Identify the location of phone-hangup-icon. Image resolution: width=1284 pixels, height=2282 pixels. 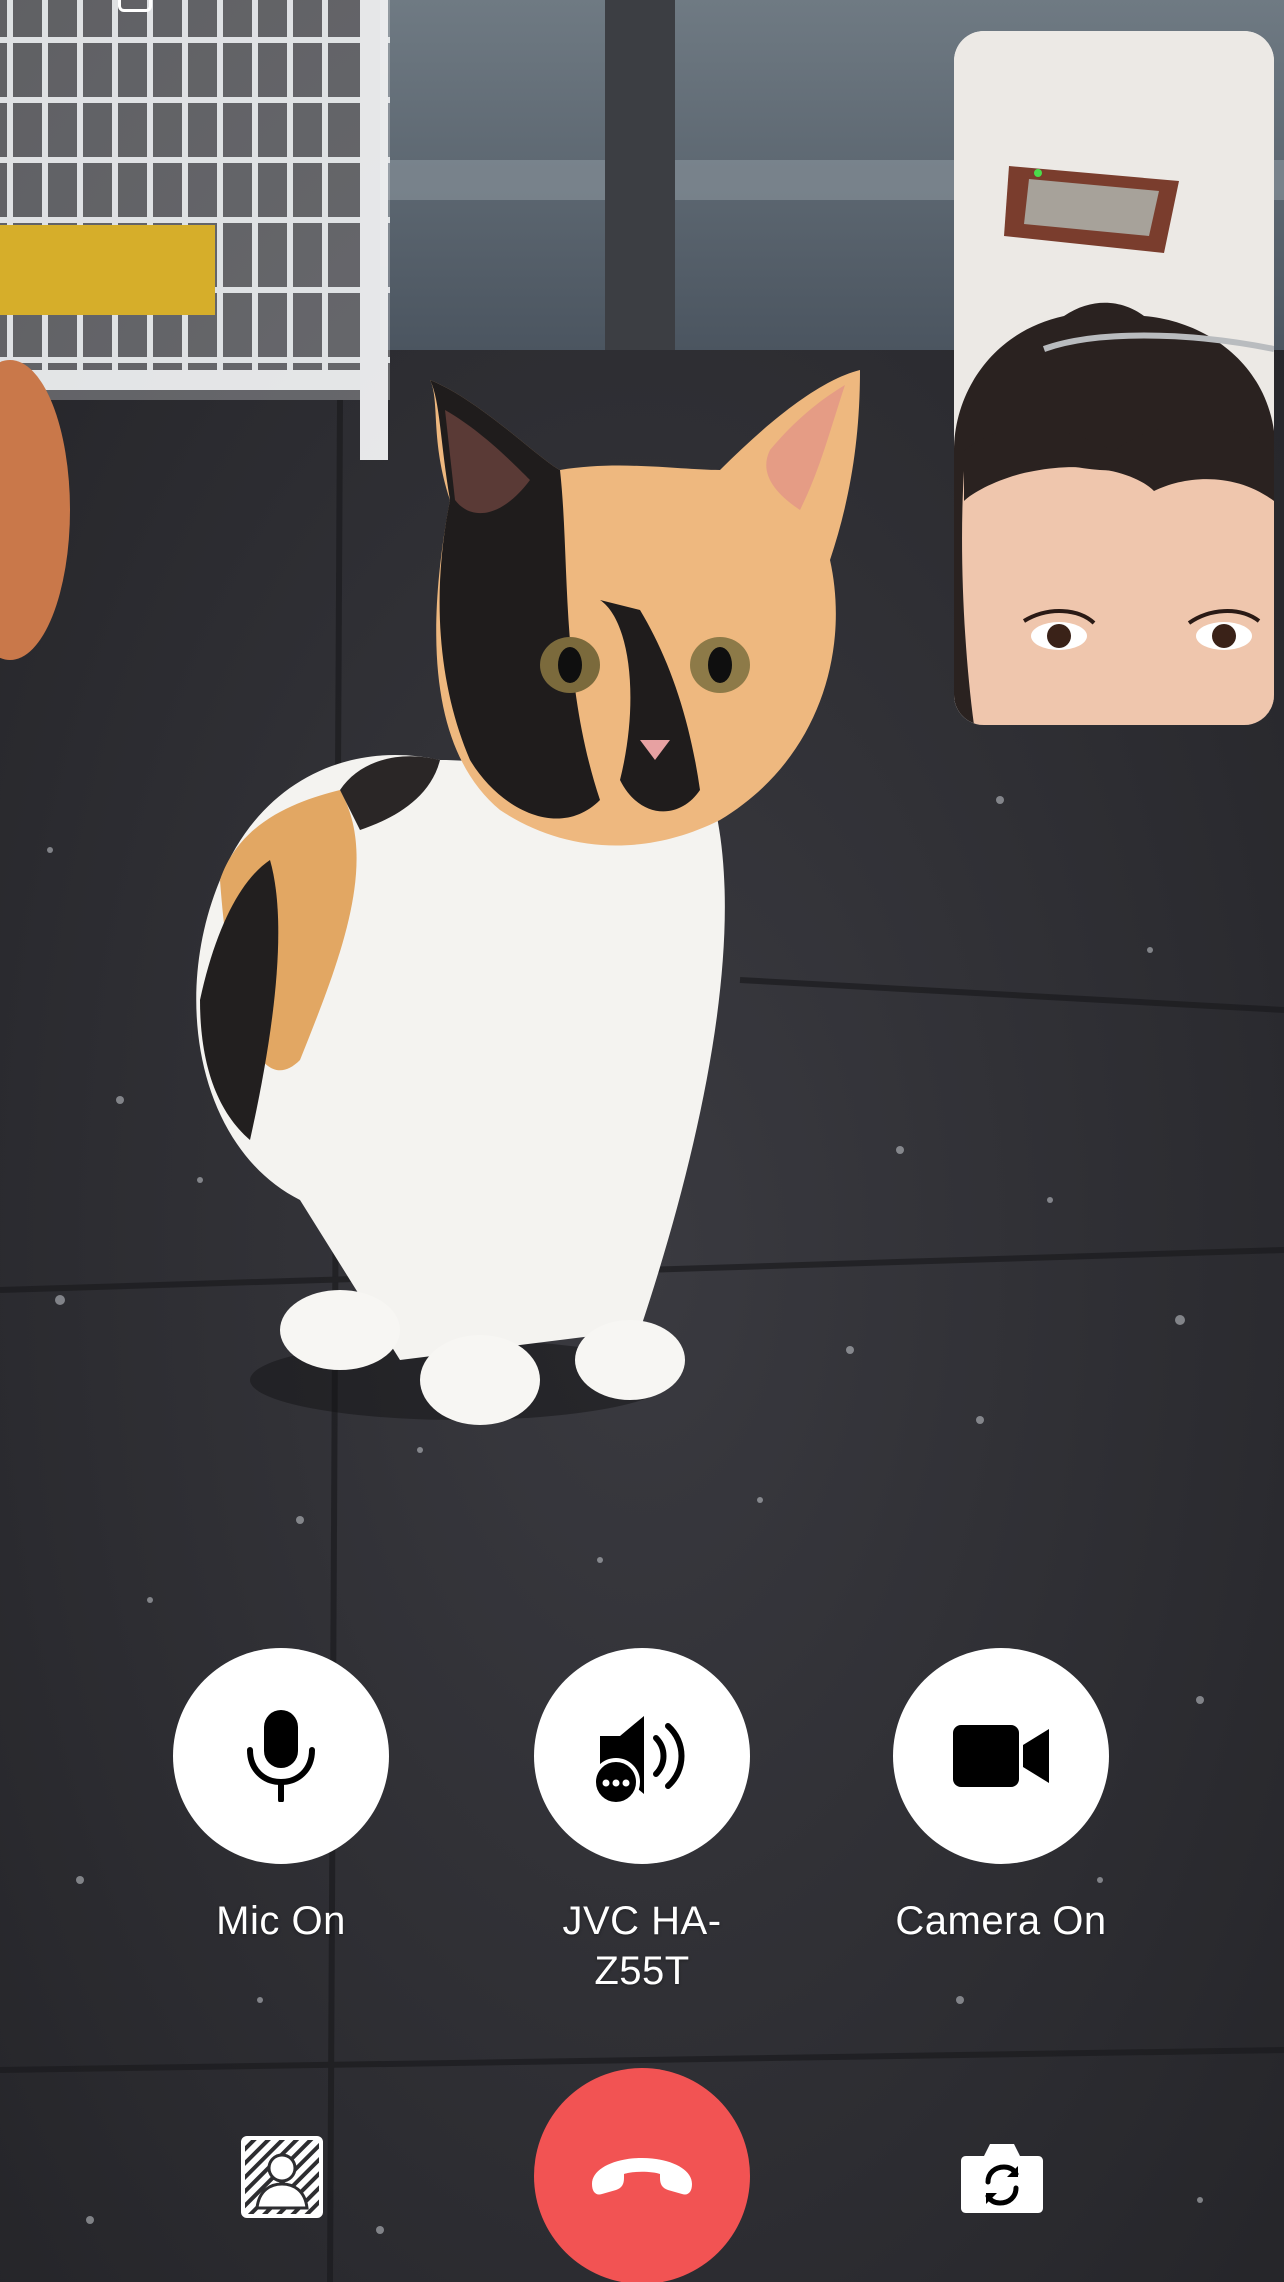
(642, 2176).